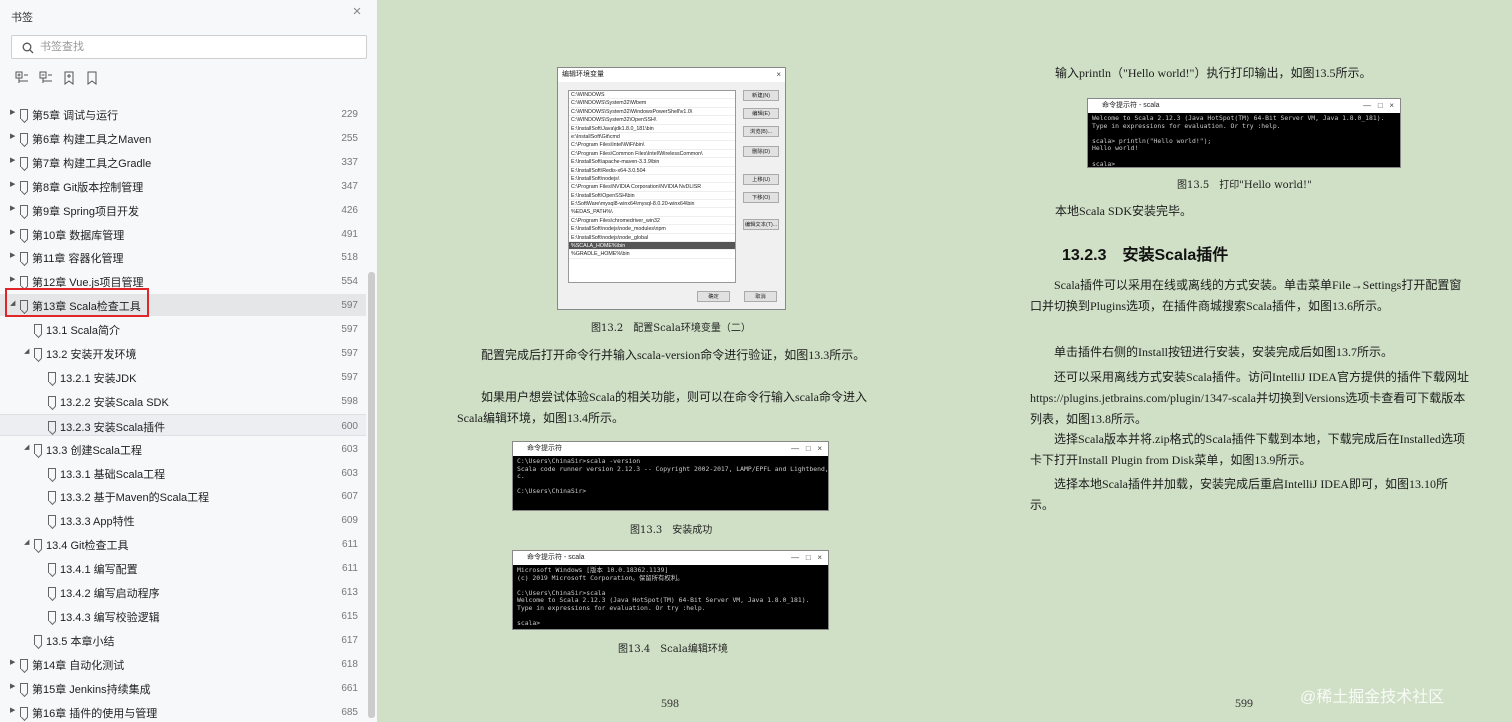  Describe the element at coordinates (349, 210) in the screenshot. I see `bookmark-page: 426` at that location.